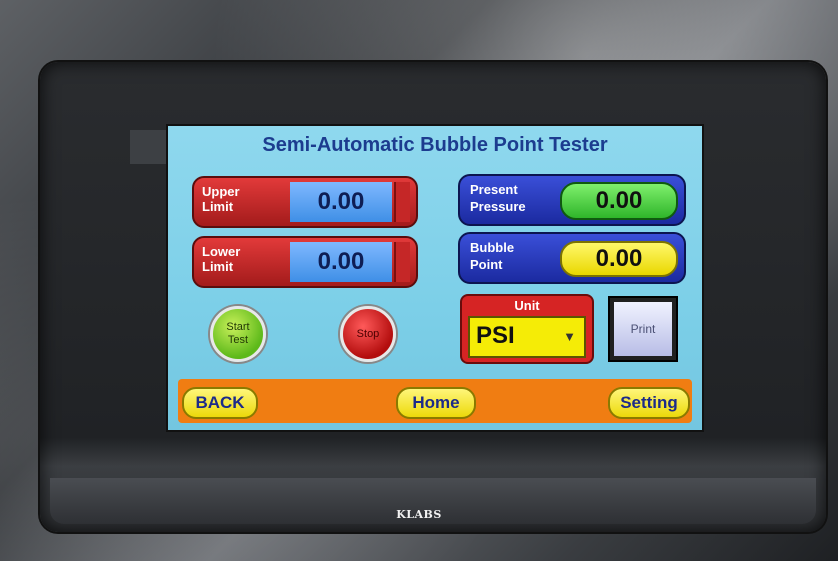  What do you see at coordinates (494, 189) in the screenshot?
I see `present-pressure-label-line1: Present` at bounding box center [494, 189].